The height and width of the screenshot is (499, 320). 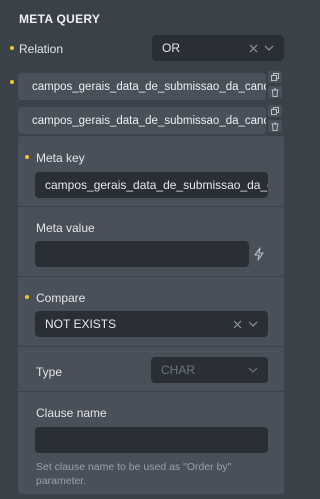 I want to click on meta-value-label: Meta value, so click(x=65, y=228).